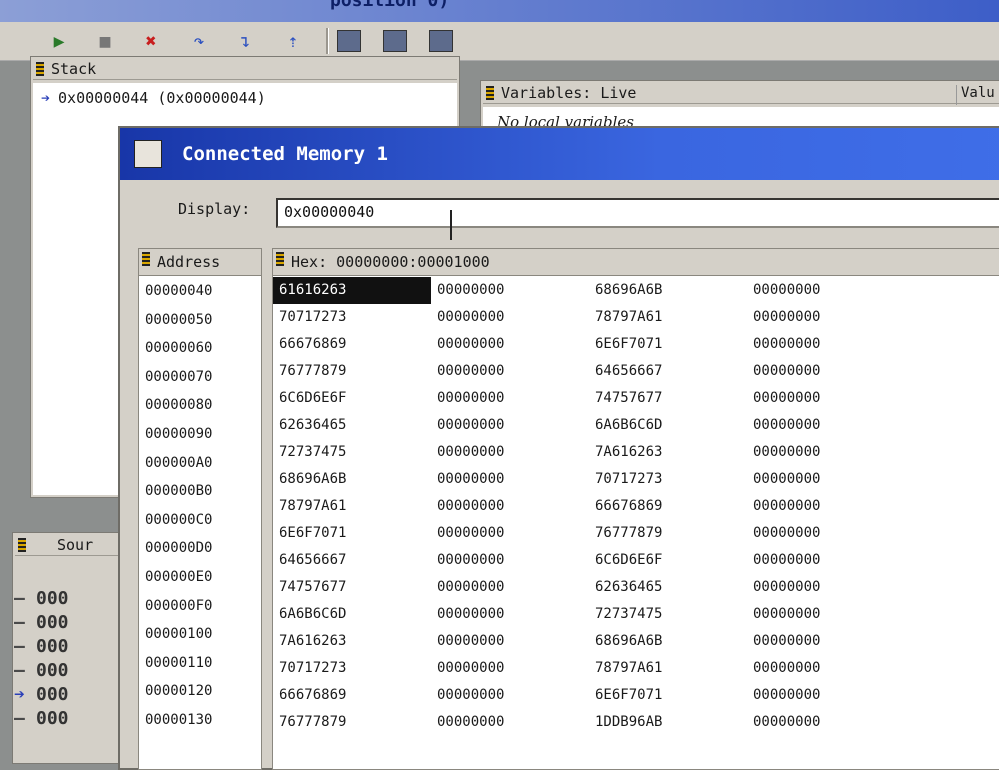 The image size is (999, 770). What do you see at coordinates (200, 463) in the screenshot?
I see `address-cell: 000000A0` at bounding box center [200, 463].